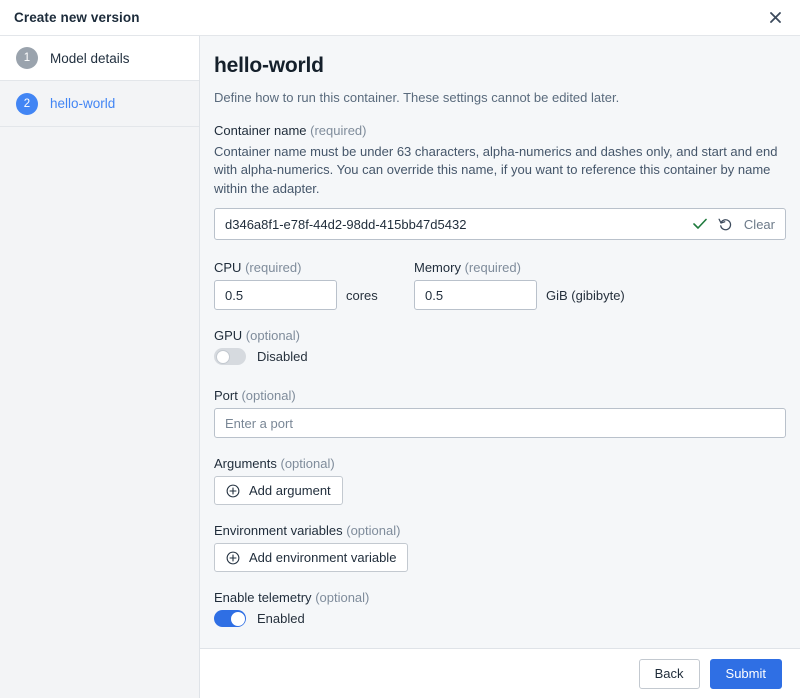 Image resolution: width=800 pixels, height=698 pixels. I want to click on gpu-toggle-track, so click(230, 357).